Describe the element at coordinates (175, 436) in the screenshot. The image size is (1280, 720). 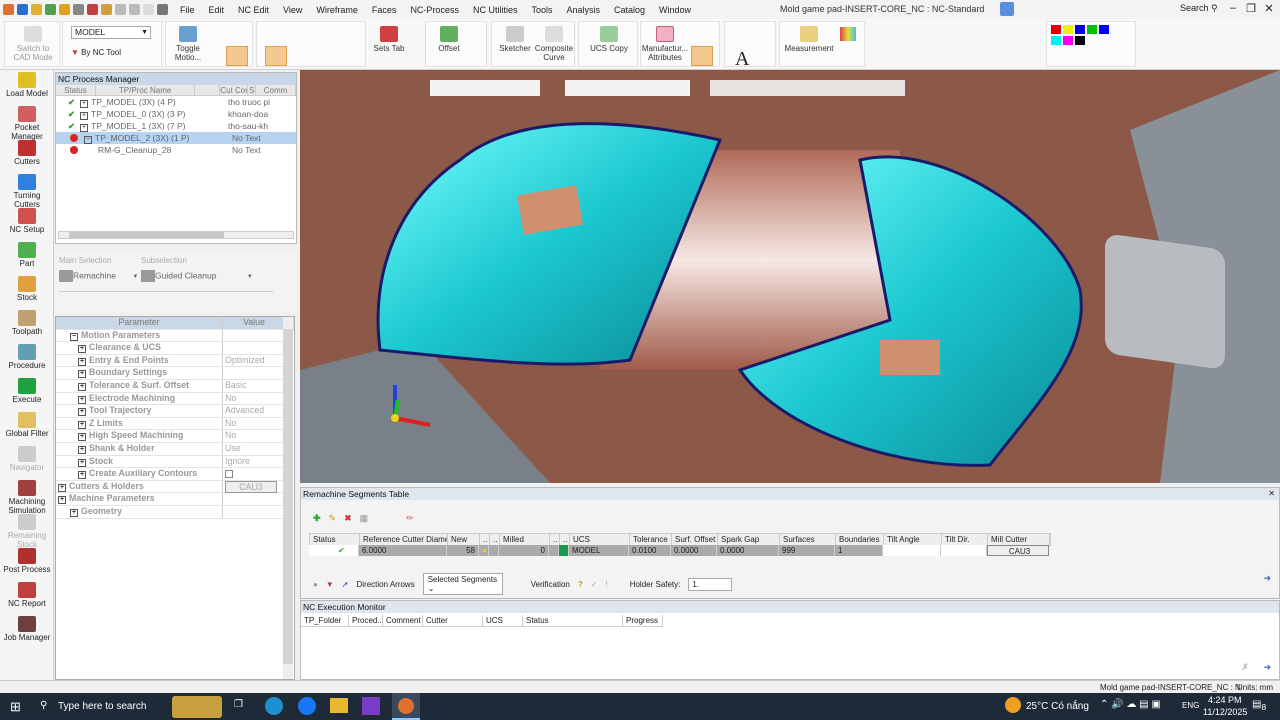
I see `parameter-row: + High Speed Machining No` at that location.